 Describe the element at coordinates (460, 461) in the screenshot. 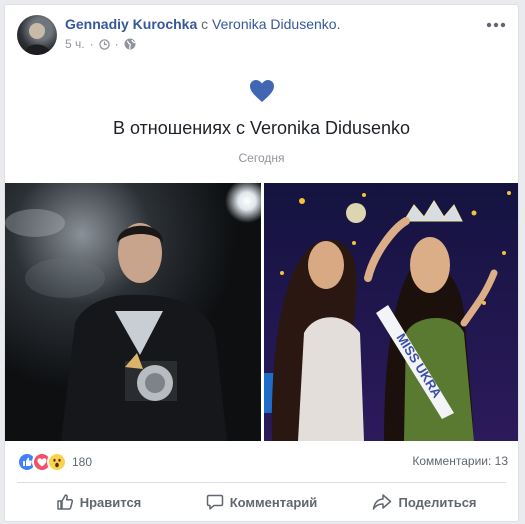

I see `comments-count: Комментарии: 13` at that location.